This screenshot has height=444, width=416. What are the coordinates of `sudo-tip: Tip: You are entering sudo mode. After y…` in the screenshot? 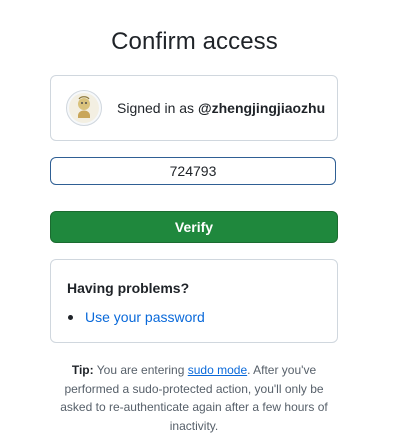 It's located at (194, 398).